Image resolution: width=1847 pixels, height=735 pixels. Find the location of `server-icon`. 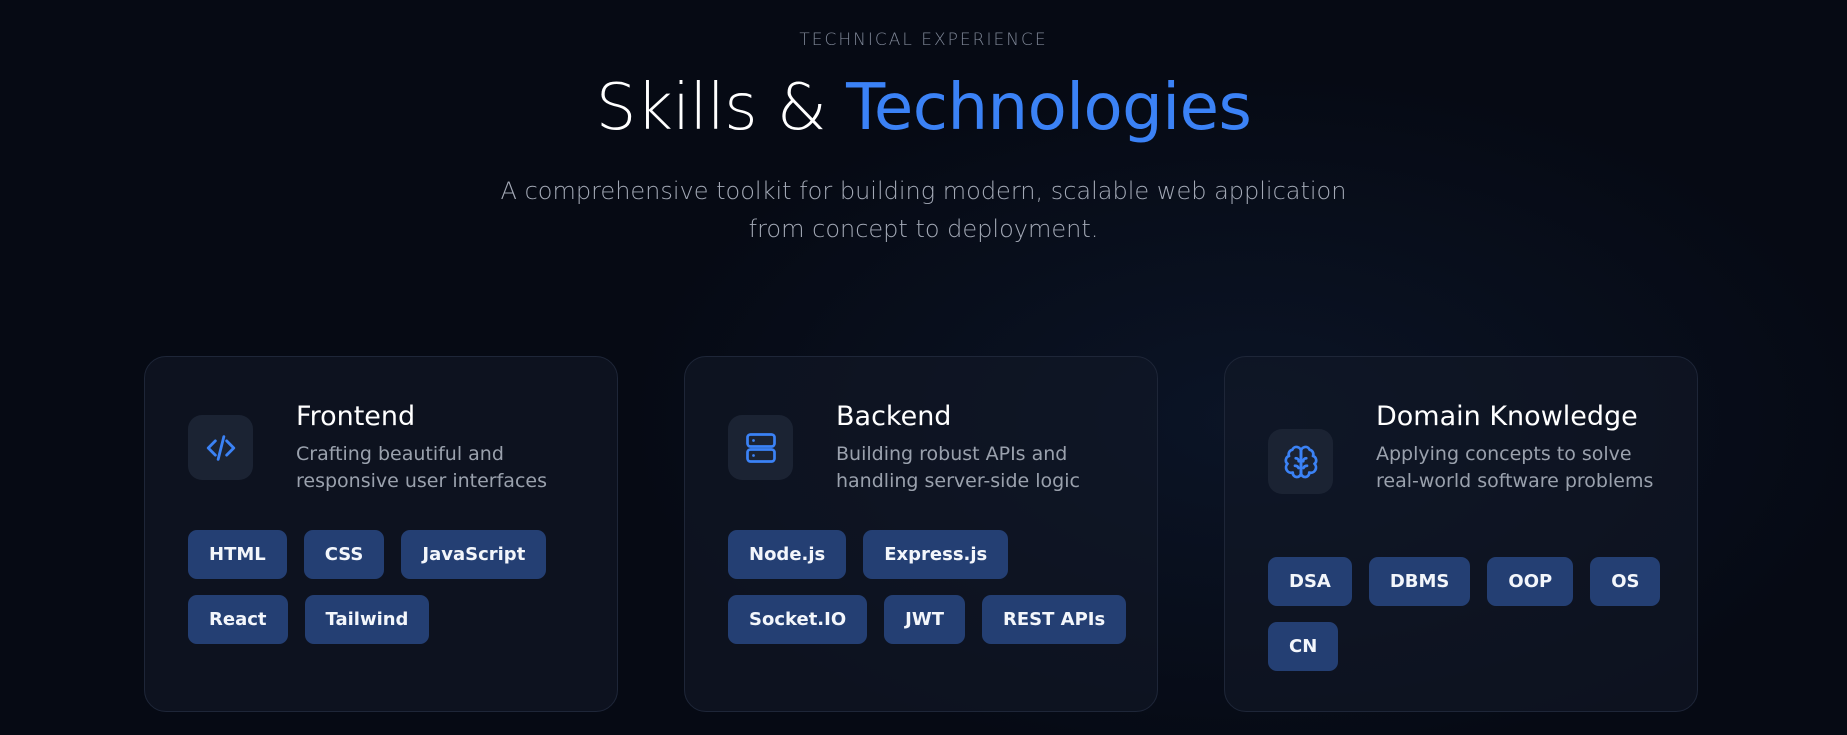

server-icon is located at coordinates (760, 447).